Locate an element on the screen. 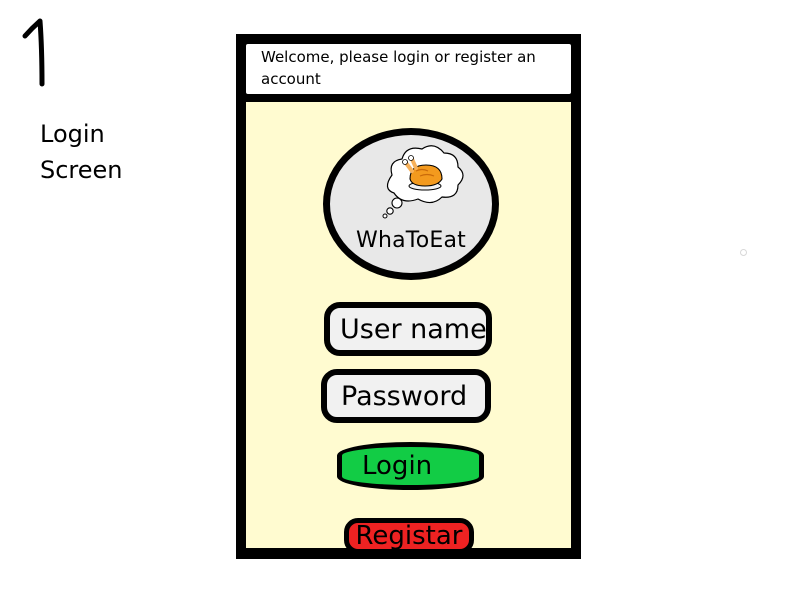  stray-dot is located at coordinates (743, 252).